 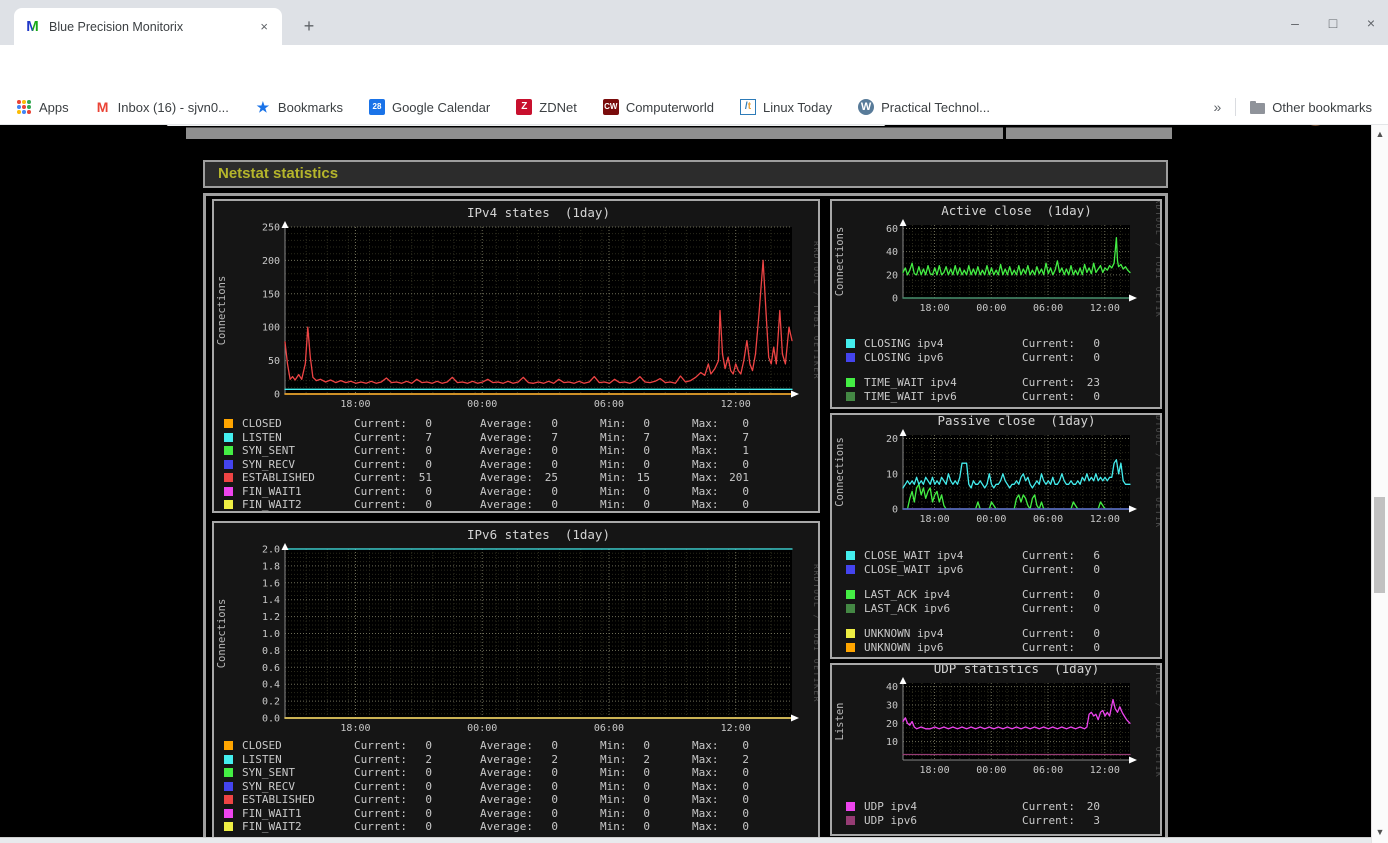 I want to click on legend-row: ESTABLISHED Current: 0 Average: 0 Min: 0 Max: 0, so click(x=516, y=800).